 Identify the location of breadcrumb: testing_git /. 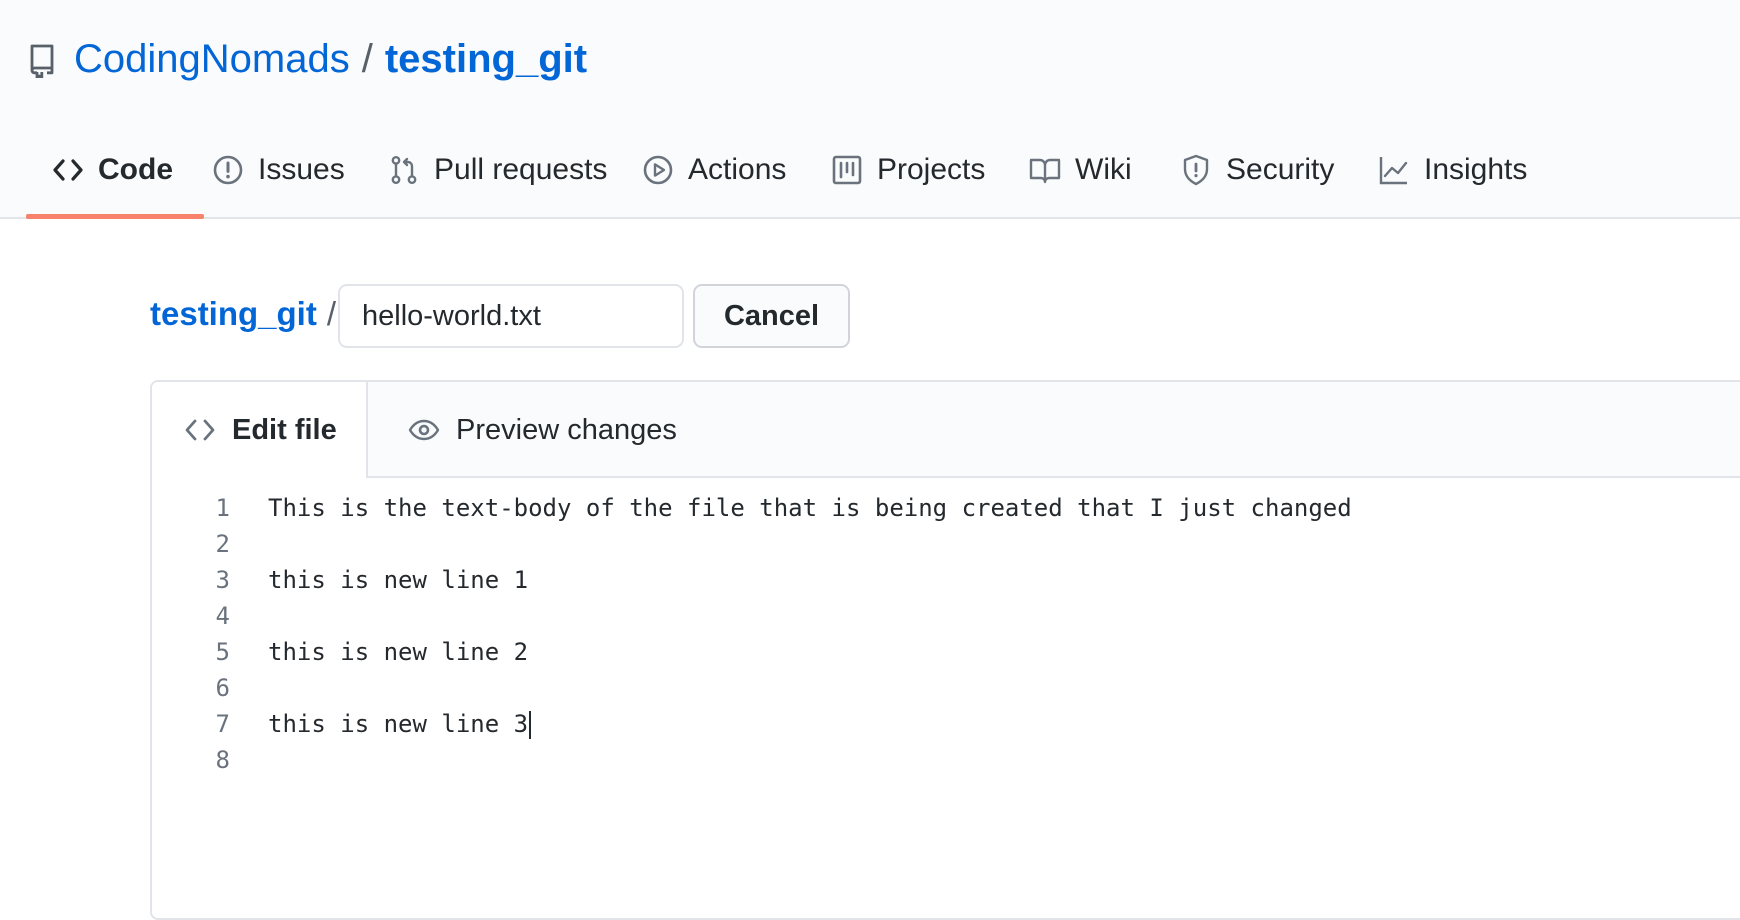
(243, 314).